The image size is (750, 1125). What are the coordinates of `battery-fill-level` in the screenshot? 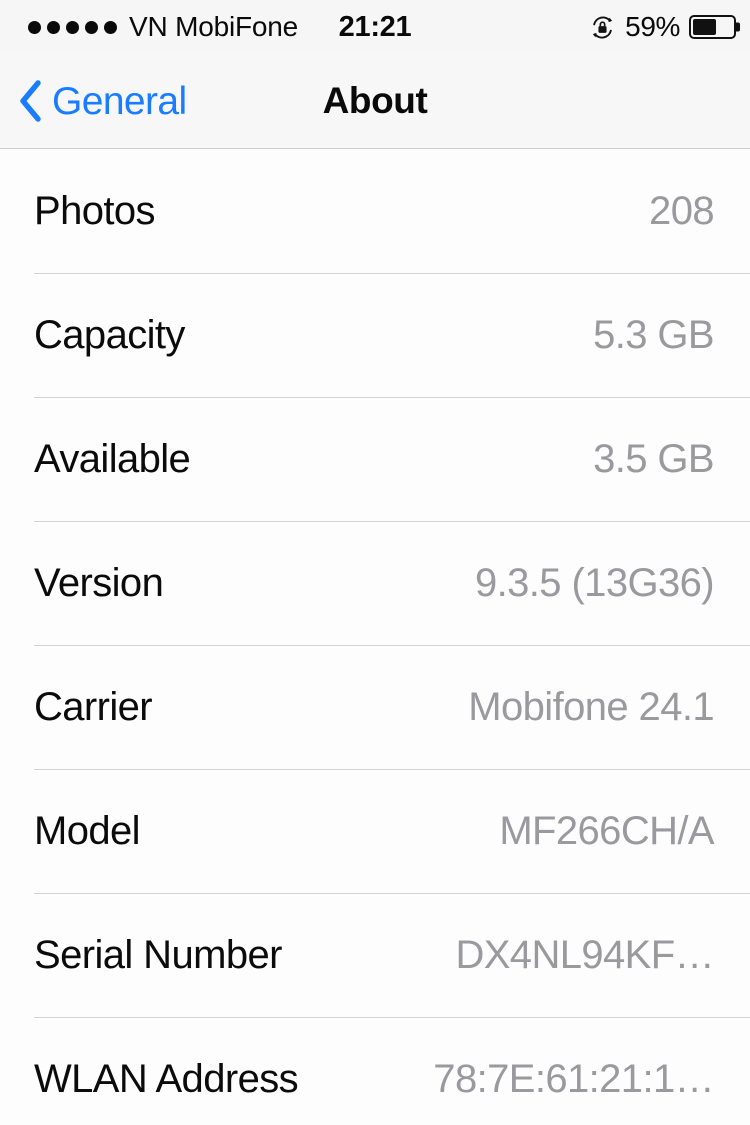 It's located at (704, 27).